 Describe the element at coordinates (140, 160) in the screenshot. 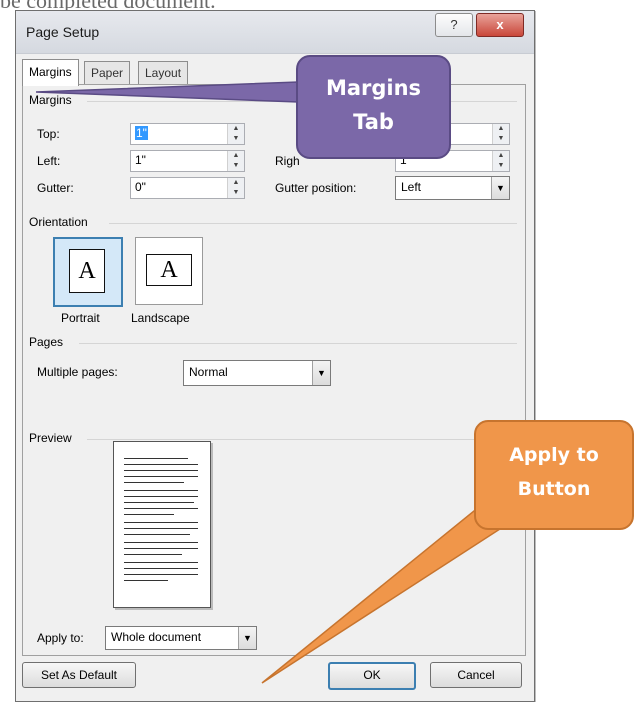

I see `left-margin-value: 1"` at that location.